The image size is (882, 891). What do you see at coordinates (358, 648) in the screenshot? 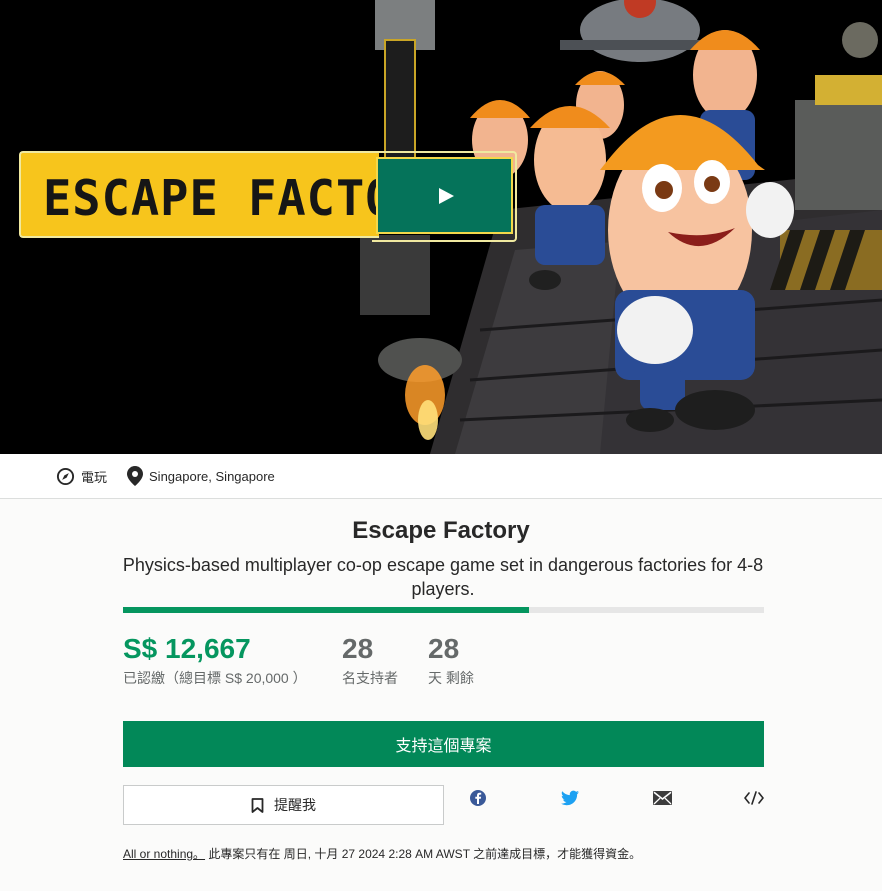
I see `backers-count: 28` at bounding box center [358, 648].